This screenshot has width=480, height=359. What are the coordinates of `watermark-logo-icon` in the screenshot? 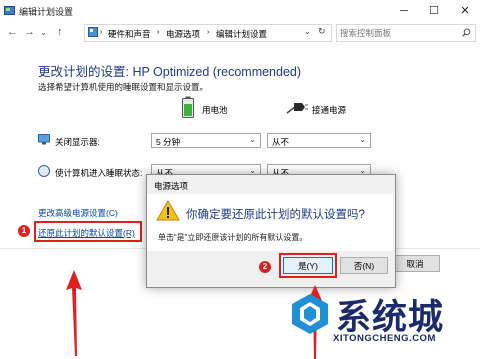 It's located at (310, 314).